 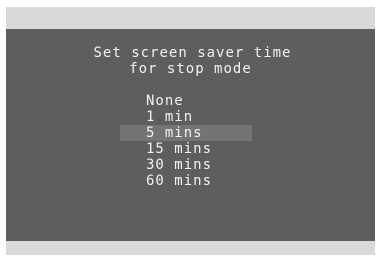 I want to click on settings-prompt: Set screen saver time for stop mode, so click(x=190, y=61).